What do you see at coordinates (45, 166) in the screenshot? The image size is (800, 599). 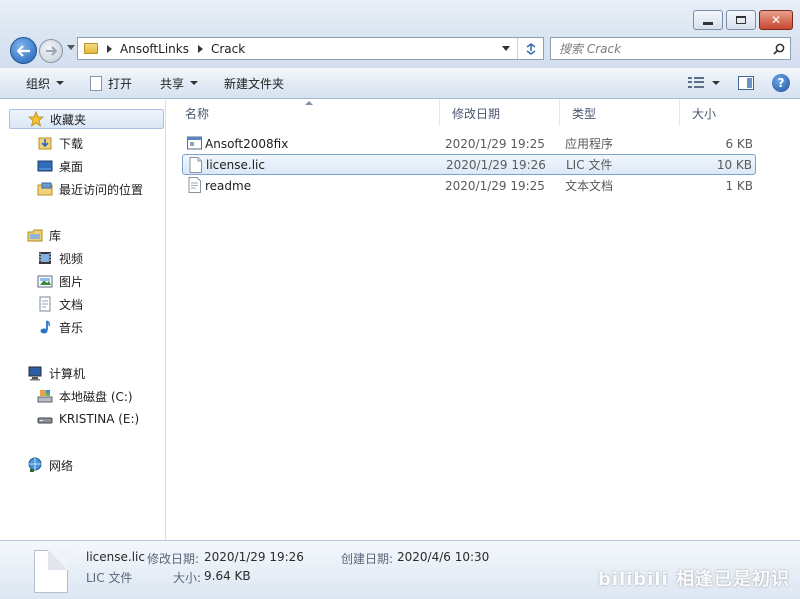 I see `desktop-icon` at bounding box center [45, 166].